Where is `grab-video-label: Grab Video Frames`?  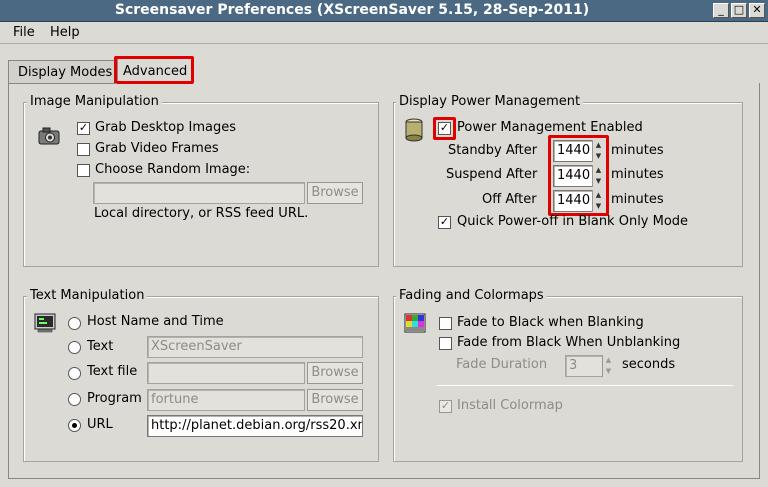 grab-video-label: Grab Video Frames is located at coordinates (157, 148).